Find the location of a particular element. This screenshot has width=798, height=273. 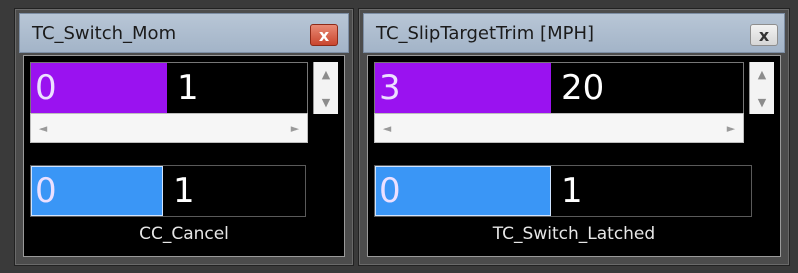

window-titlebar: TC_Switch_Mom x is located at coordinates (184, 33).